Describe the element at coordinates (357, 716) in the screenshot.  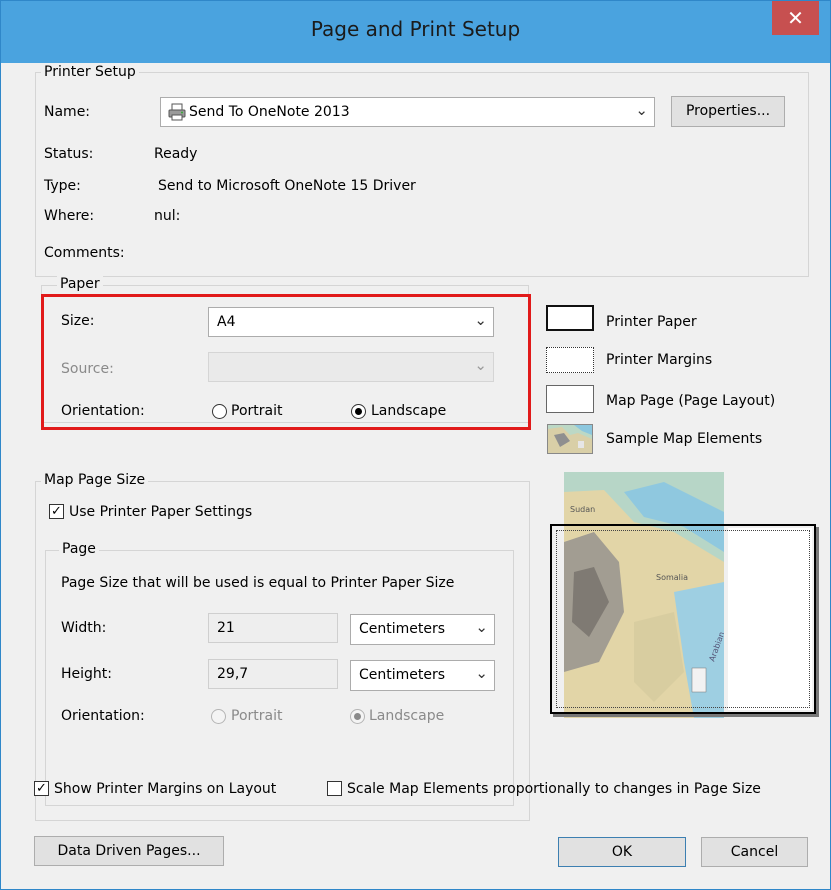
I see `page-landscape-radio` at that location.